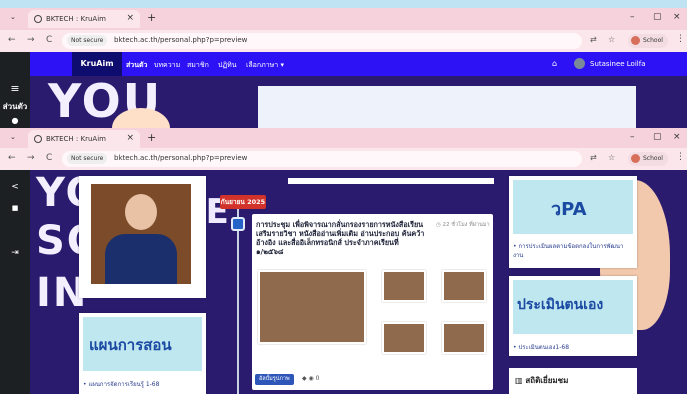 The height and width of the screenshot is (394, 687). I want to click on back-tab-bar: ⌄ BKTECH : KruAim × + – ▢ ×, so click(343, 19).